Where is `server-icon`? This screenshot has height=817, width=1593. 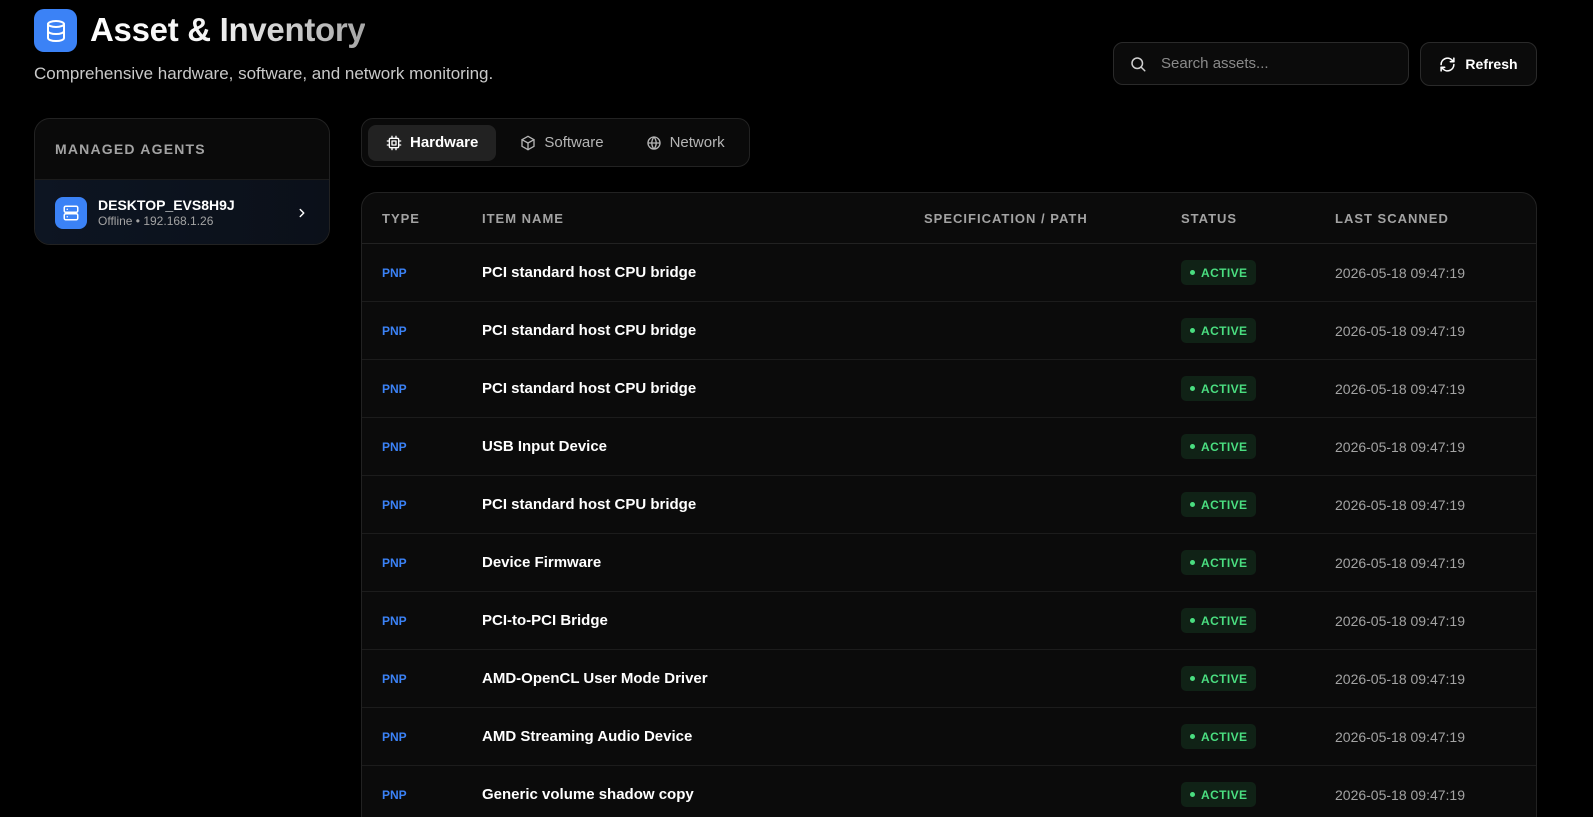
server-icon is located at coordinates (71, 212).